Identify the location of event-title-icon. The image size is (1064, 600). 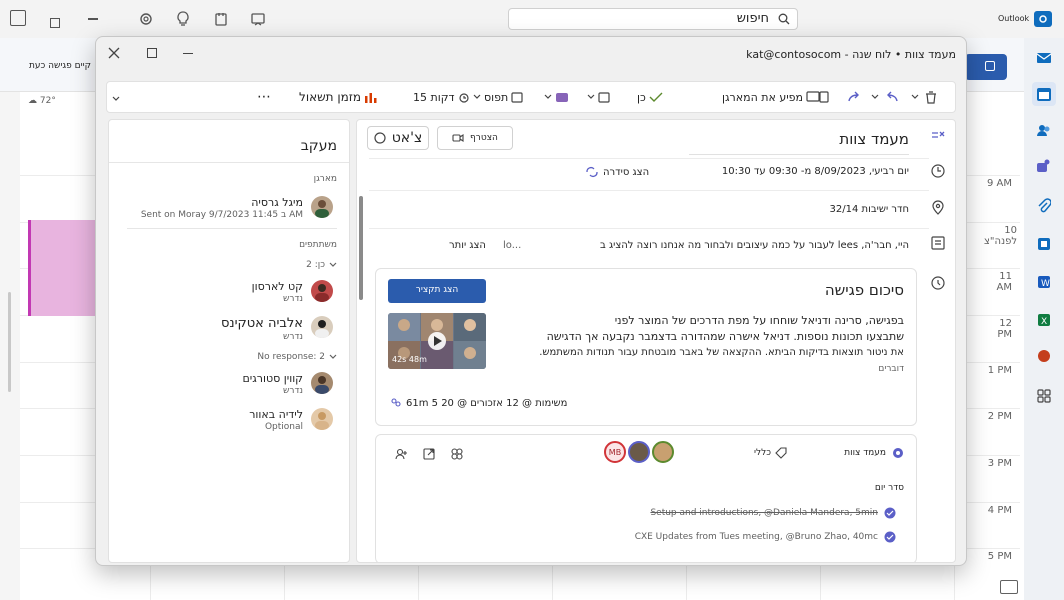
(938, 137).